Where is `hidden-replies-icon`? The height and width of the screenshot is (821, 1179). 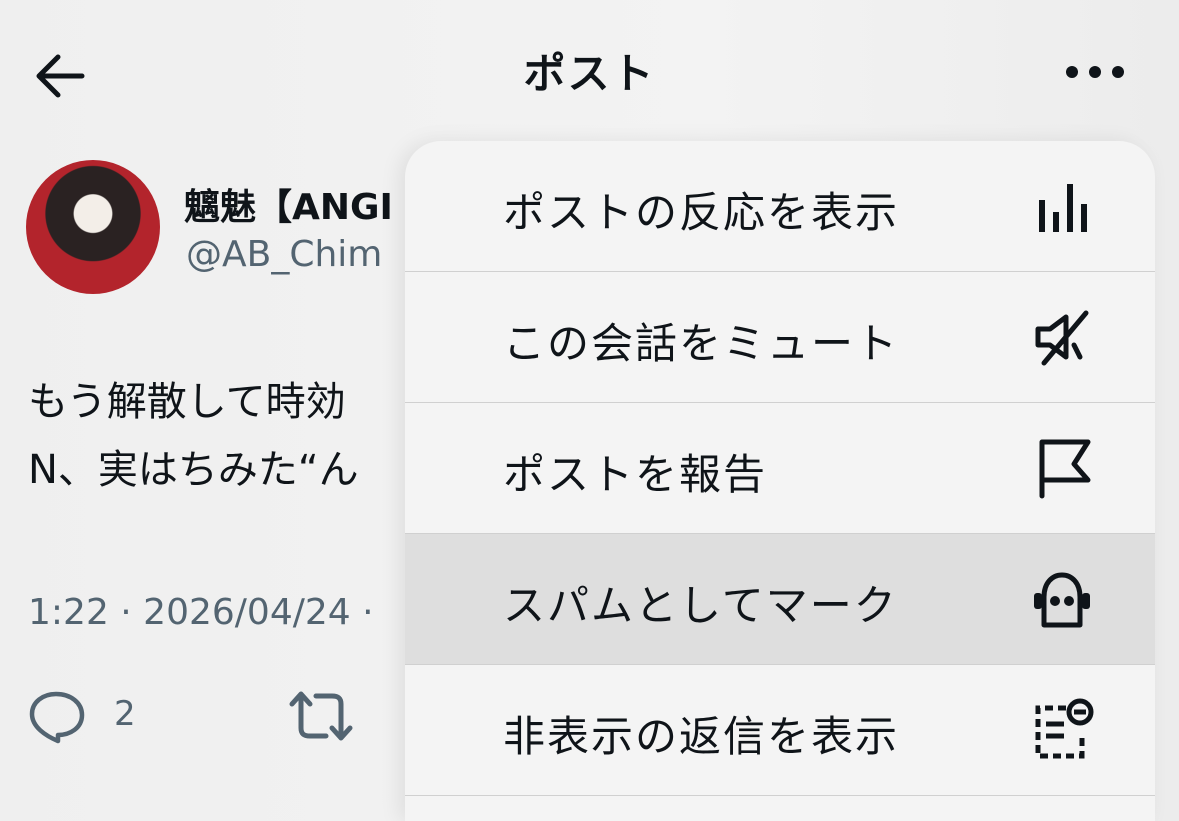 hidden-replies-icon is located at coordinates (1064, 728).